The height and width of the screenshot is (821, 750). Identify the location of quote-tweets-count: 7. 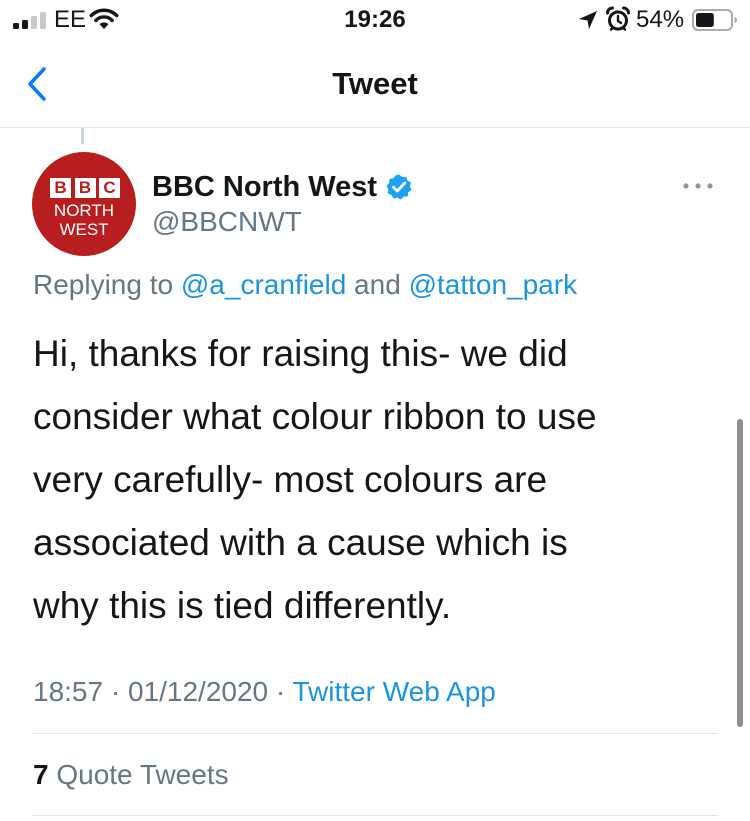
(41, 774).